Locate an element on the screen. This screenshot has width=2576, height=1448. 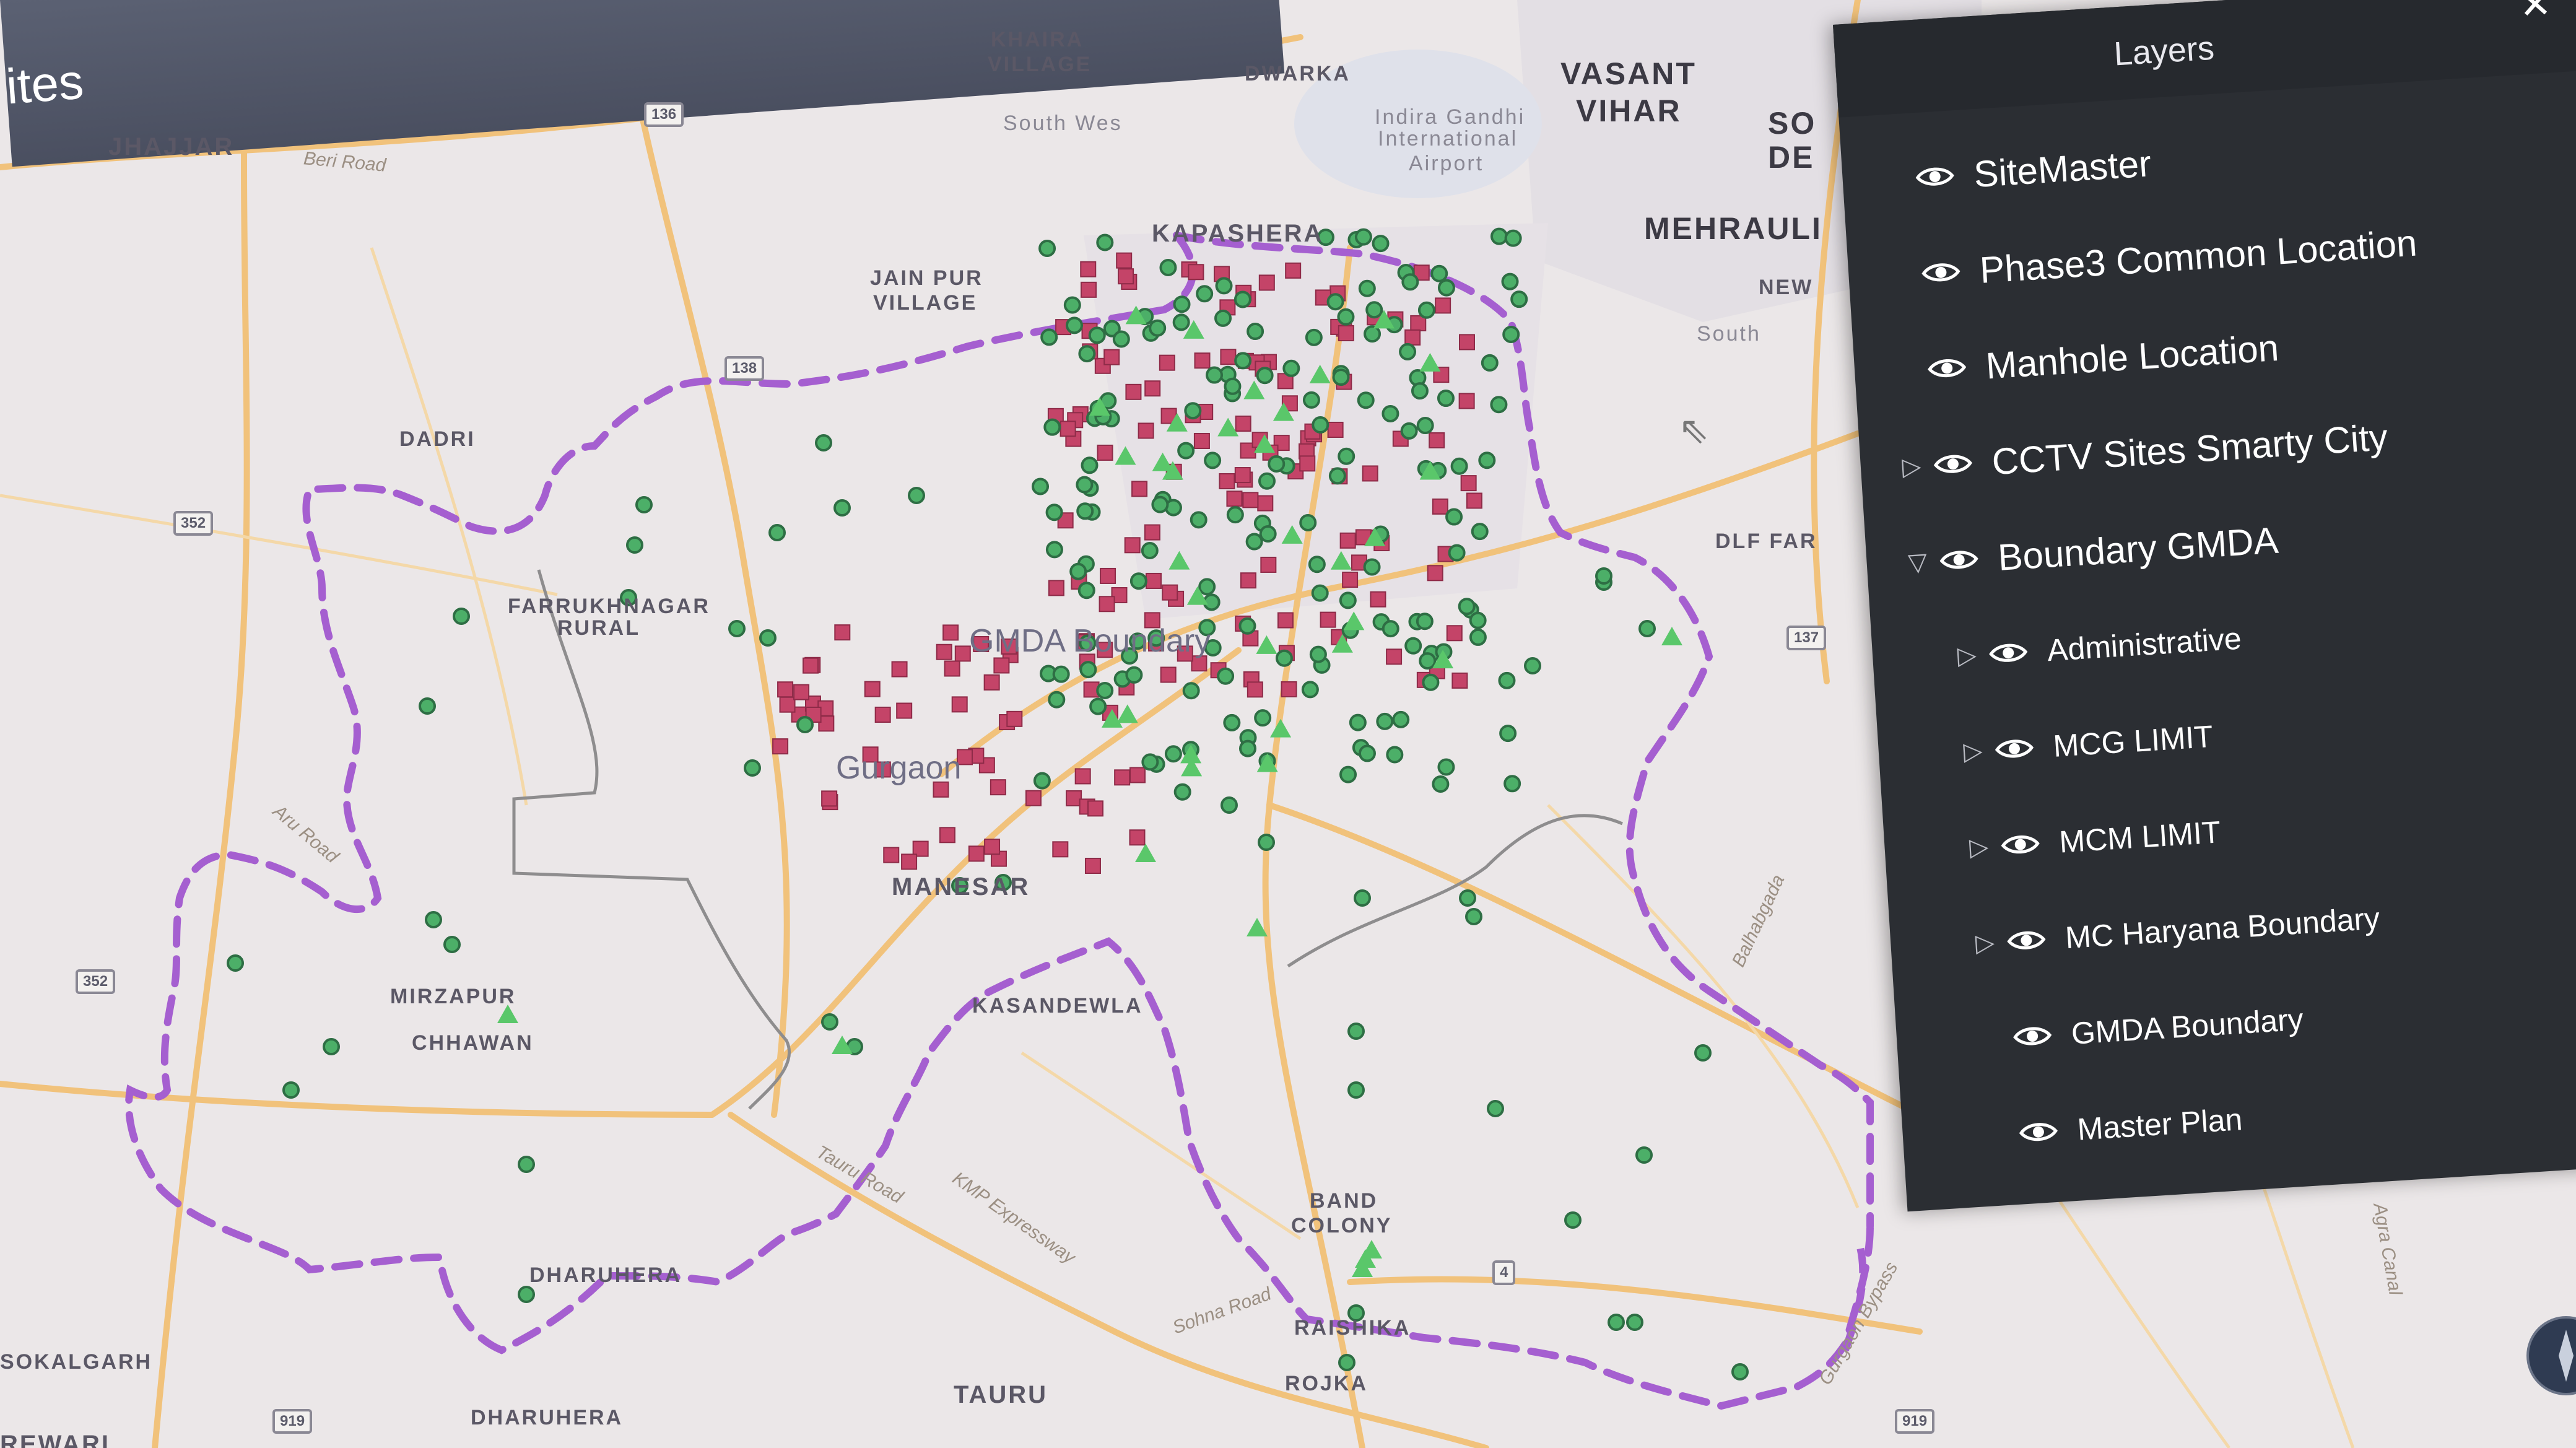
caret-down-icon: ▽ is located at coordinates (1917, 562).